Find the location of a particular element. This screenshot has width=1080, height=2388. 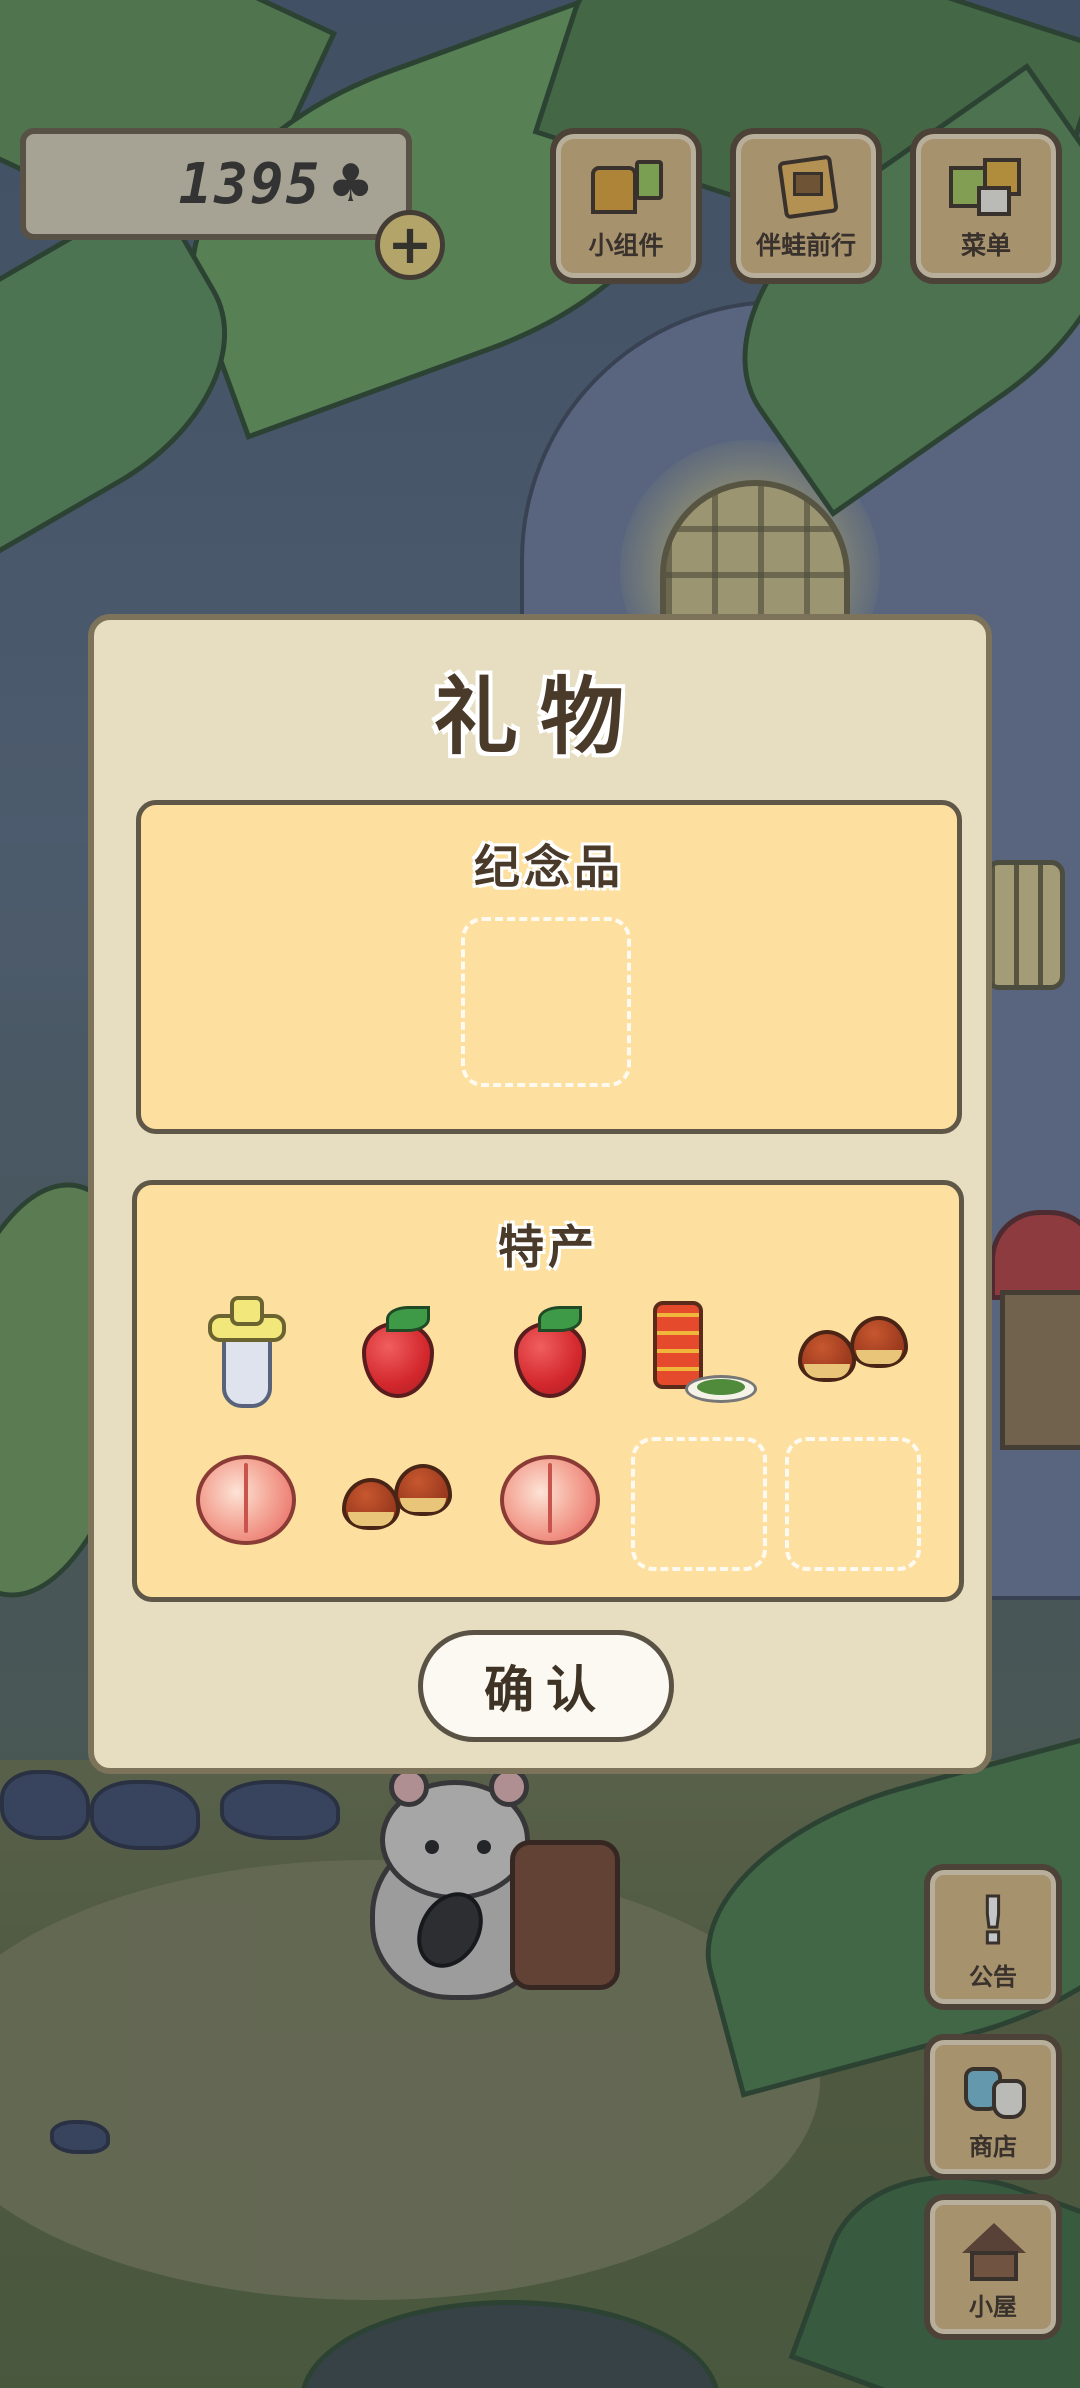

souvenir-slot-empty is located at coordinates (546, 1002).